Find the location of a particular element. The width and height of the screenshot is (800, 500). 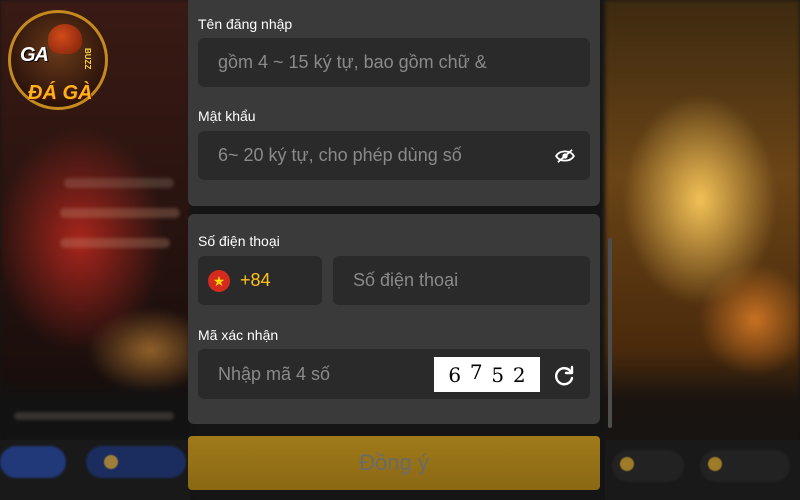

password-input: 6~ 20 ký tự, cho phép dùng số is located at coordinates (394, 155).